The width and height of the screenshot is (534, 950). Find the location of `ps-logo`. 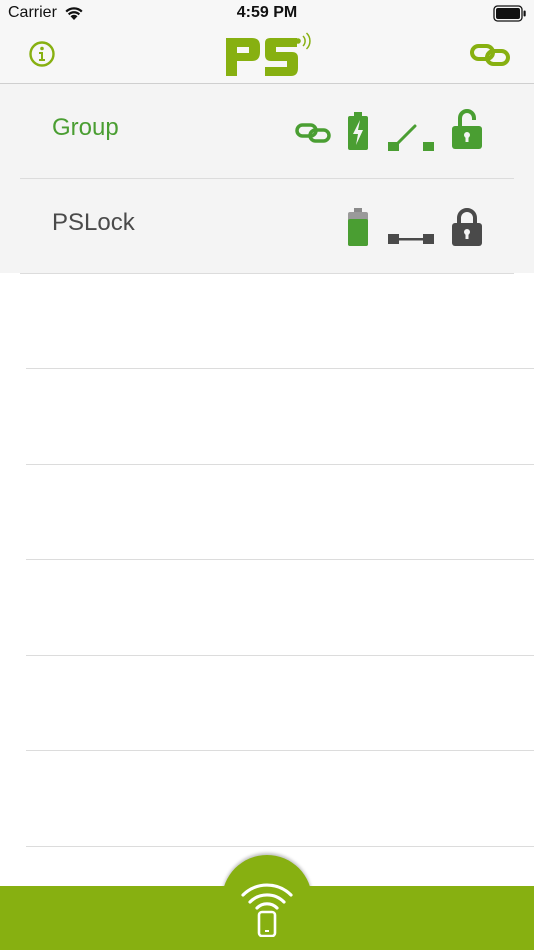

ps-logo is located at coordinates (268, 54).